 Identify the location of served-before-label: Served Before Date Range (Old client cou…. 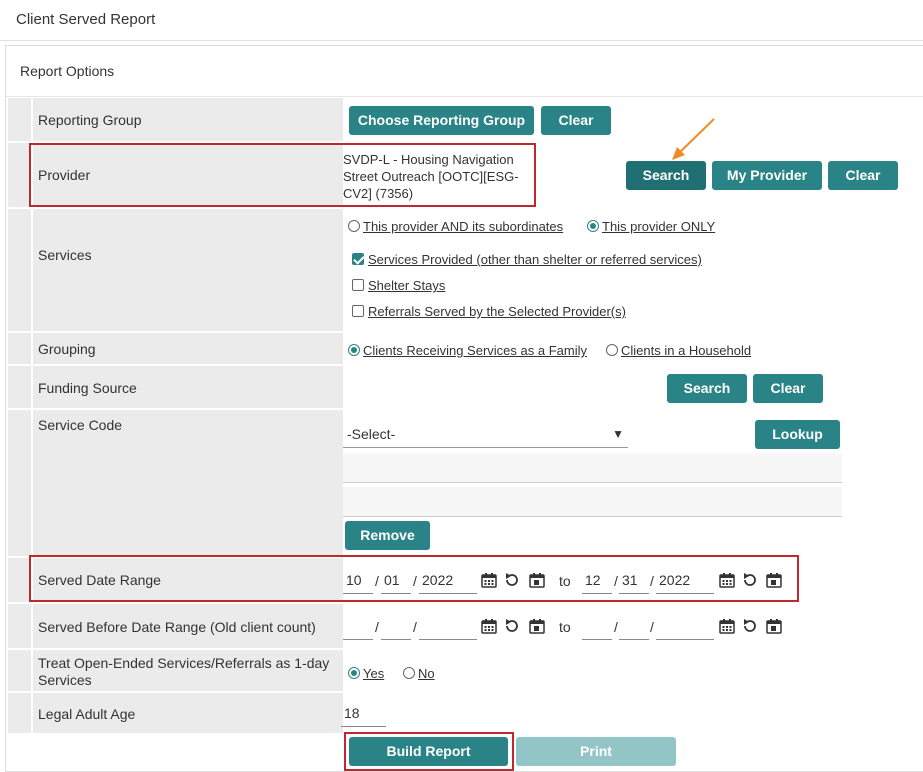
(177, 627).